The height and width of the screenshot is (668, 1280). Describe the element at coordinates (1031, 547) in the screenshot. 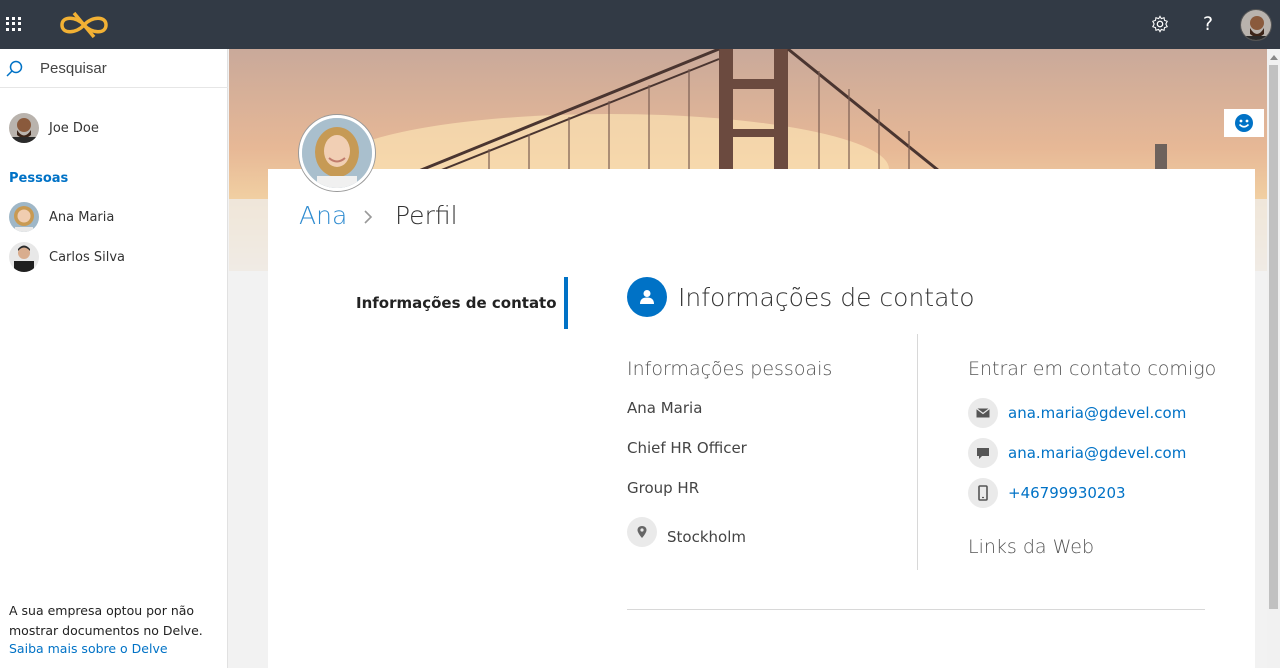

I see `web-links-heading: Links da Web` at that location.